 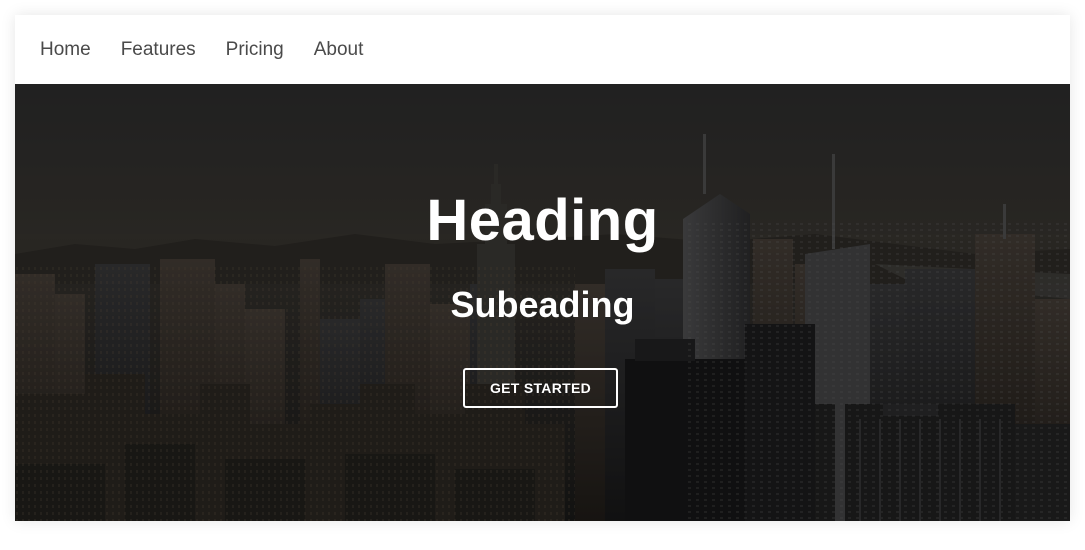 What do you see at coordinates (540, 388) in the screenshot?
I see `get-started-button: GET STARTED` at bounding box center [540, 388].